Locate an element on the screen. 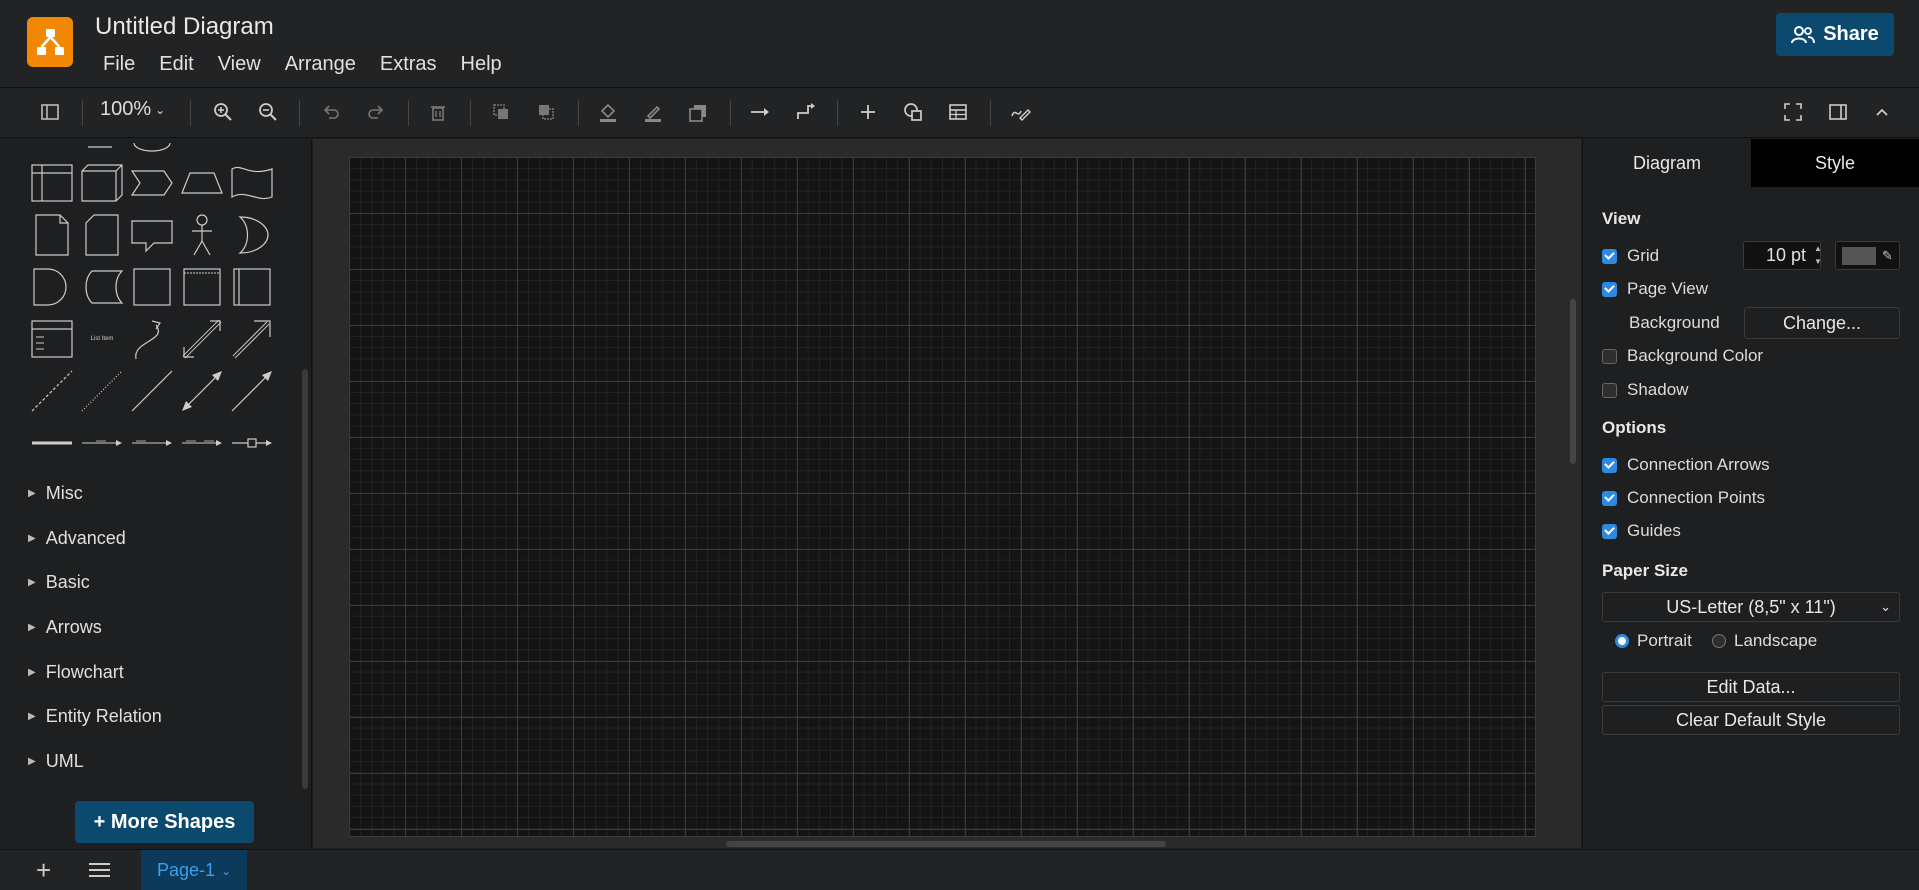 Image resolution: width=1919 pixels, height=890 pixels. to-front-icon is located at coordinates (501, 112).